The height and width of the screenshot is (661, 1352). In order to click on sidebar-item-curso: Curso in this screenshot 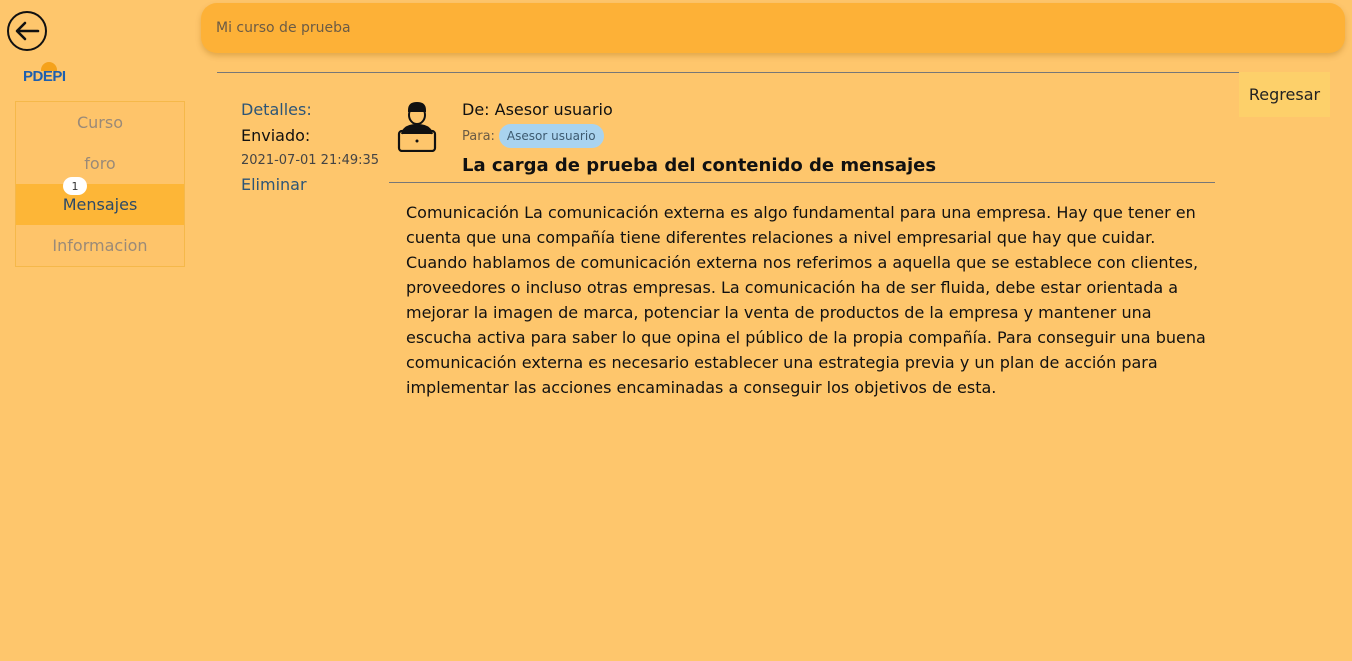, I will do `click(100, 122)`.